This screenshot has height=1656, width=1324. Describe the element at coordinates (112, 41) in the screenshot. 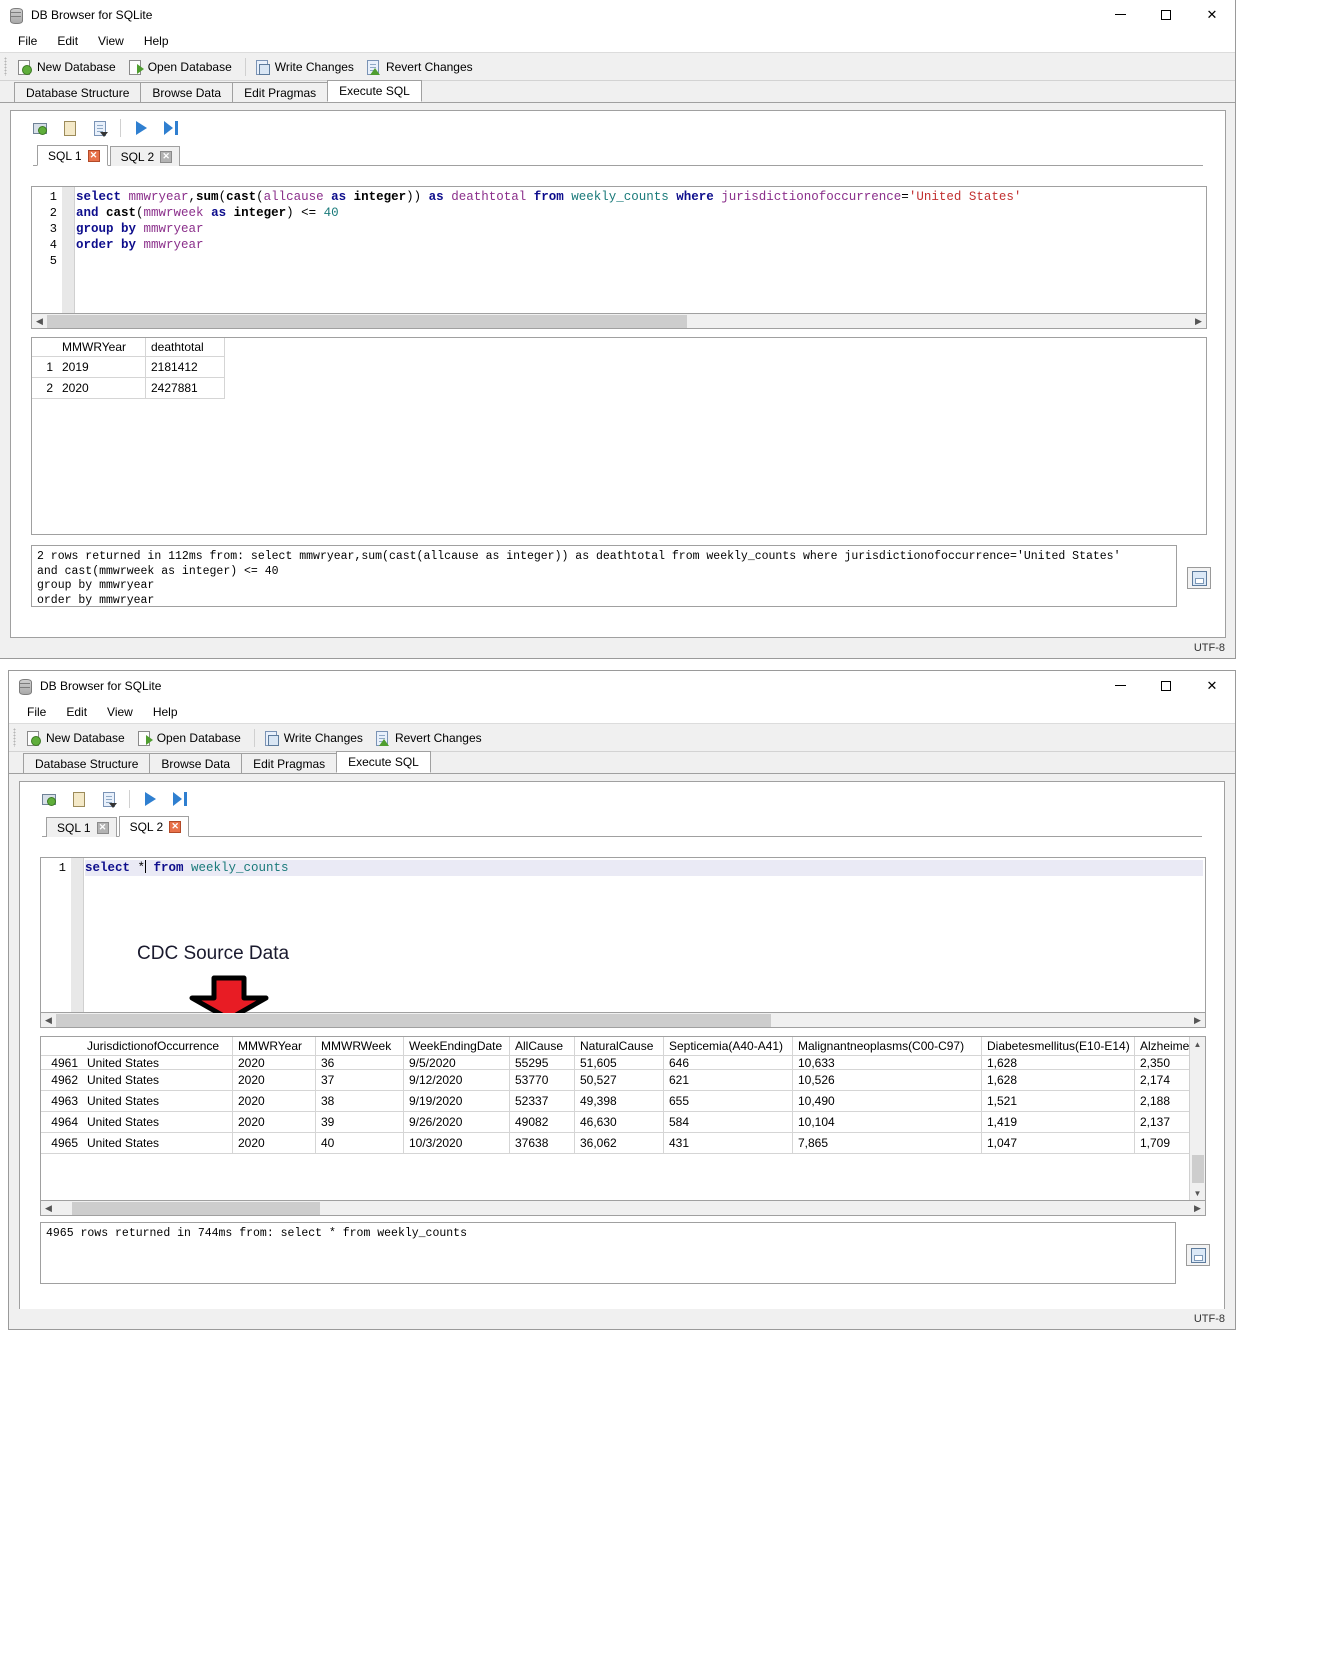

I see `menu-view: View` at that location.